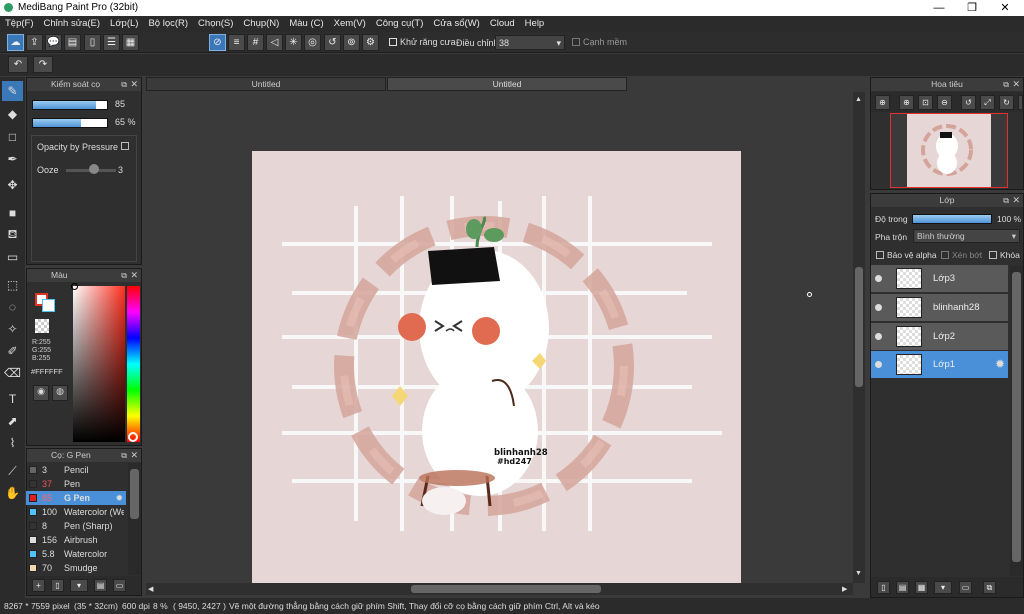  I want to click on lock-checkbox, so click(993, 255).